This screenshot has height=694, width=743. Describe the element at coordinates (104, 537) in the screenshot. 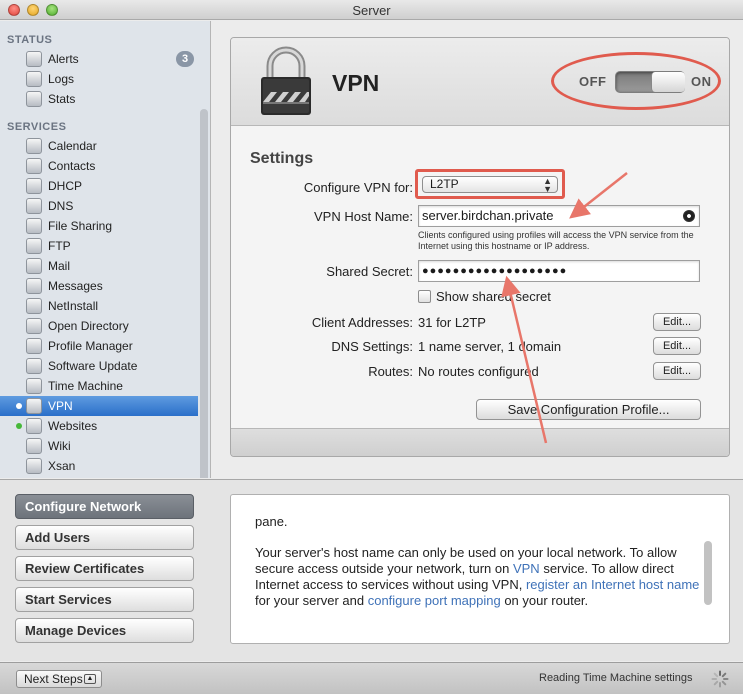

I see `next-step-add-users-button: Add Users` at that location.